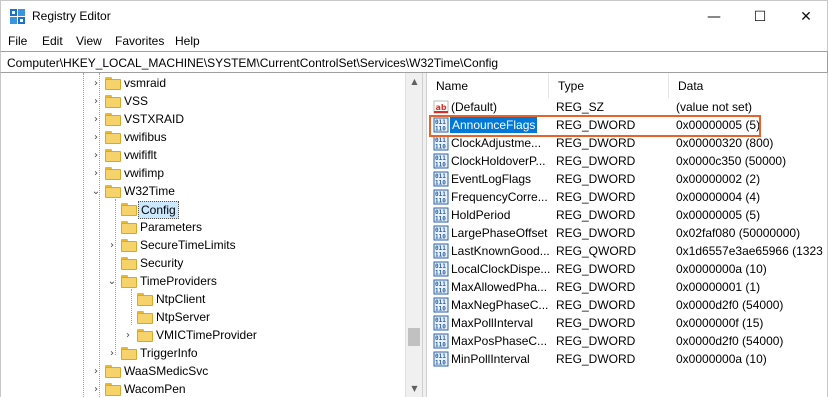  I want to click on scroll-down-arrow-icon: ▼, so click(414, 388).